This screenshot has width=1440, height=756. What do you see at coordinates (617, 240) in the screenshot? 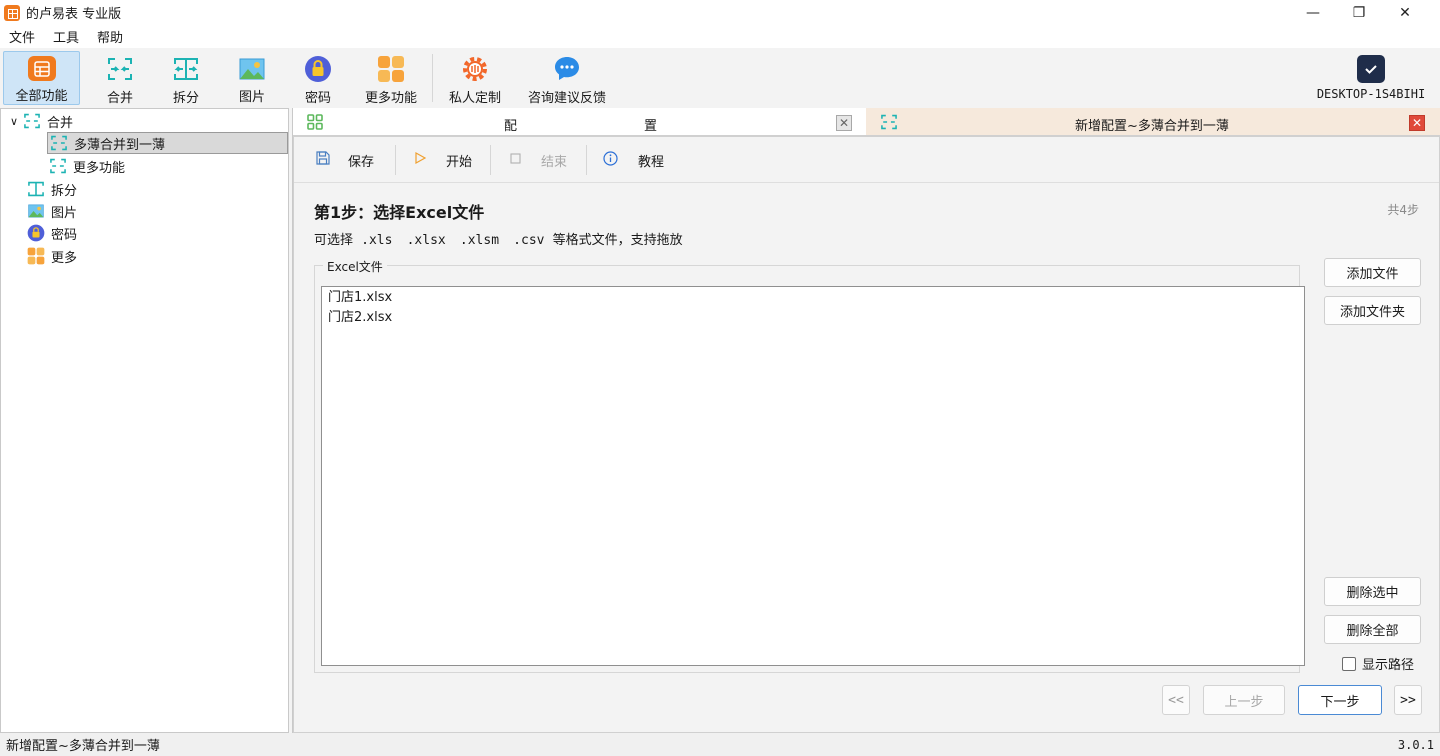
I see `desc-suffix: 等格式文件，支持拖放` at bounding box center [617, 240].